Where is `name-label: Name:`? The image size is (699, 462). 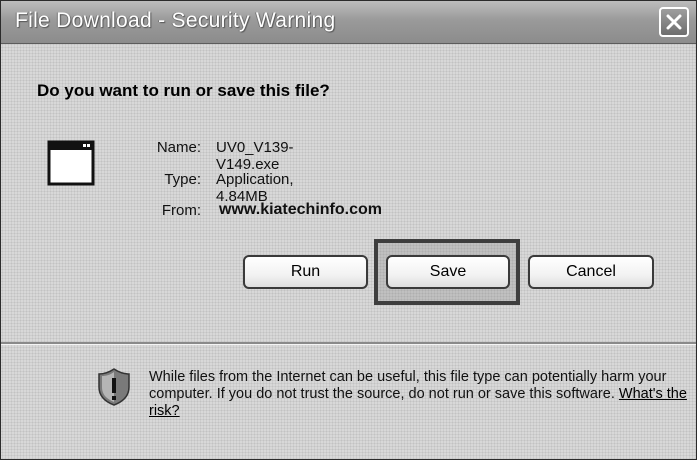 name-label: Name: is located at coordinates (178, 147).